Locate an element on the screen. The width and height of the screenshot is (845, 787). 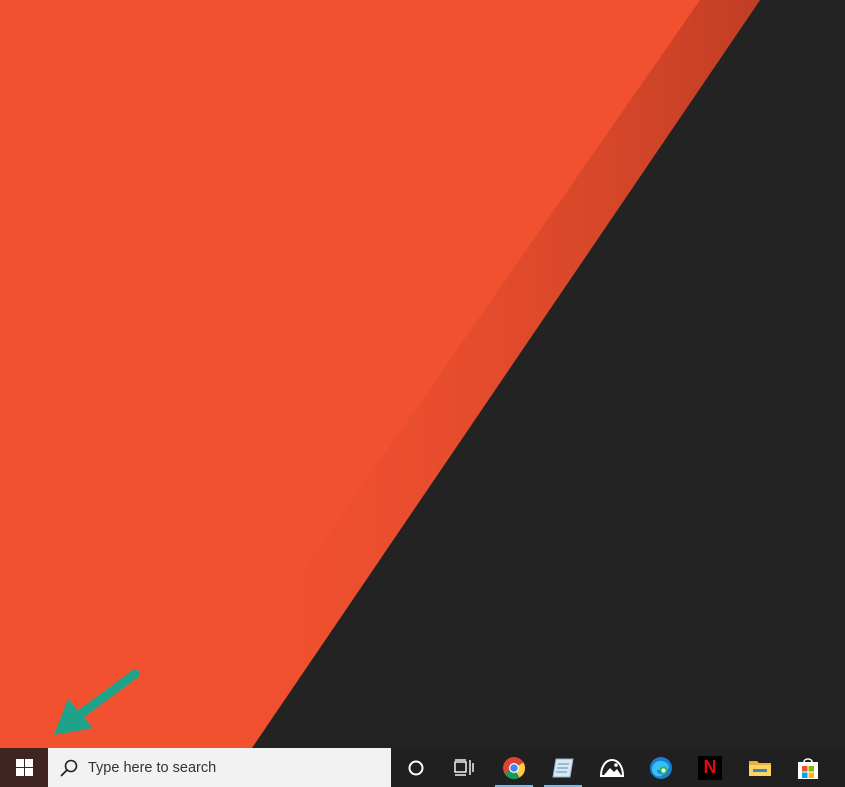
edge-icon is located at coordinates (661, 767).